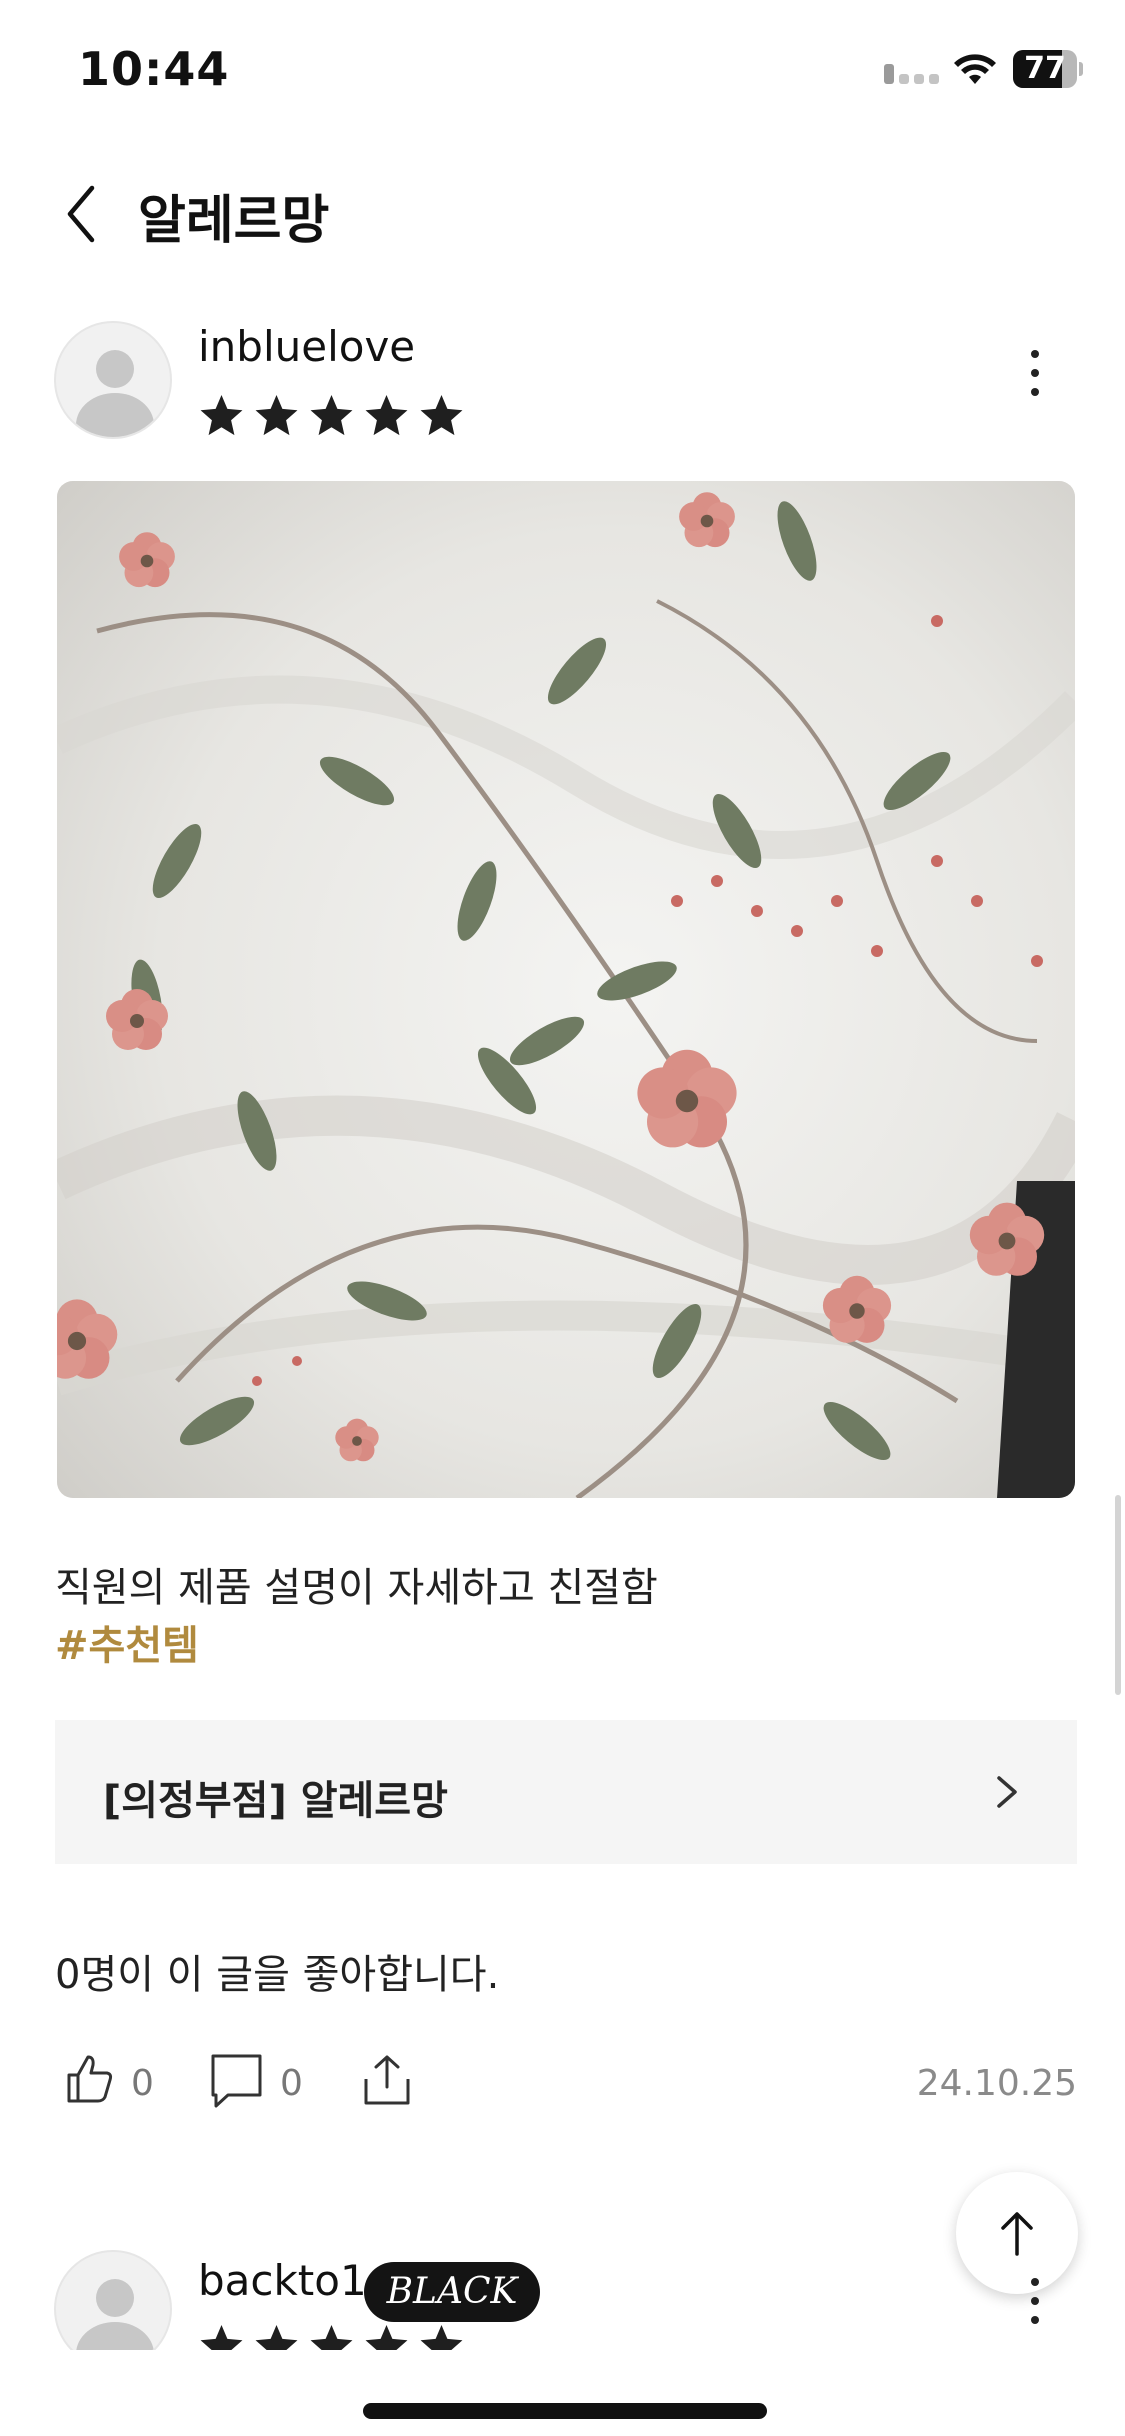 The height and width of the screenshot is (2436, 1125). Describe the element at coordinates (562, 67) in the screenshot. I see `status-bar: 10:44 77` at that location.